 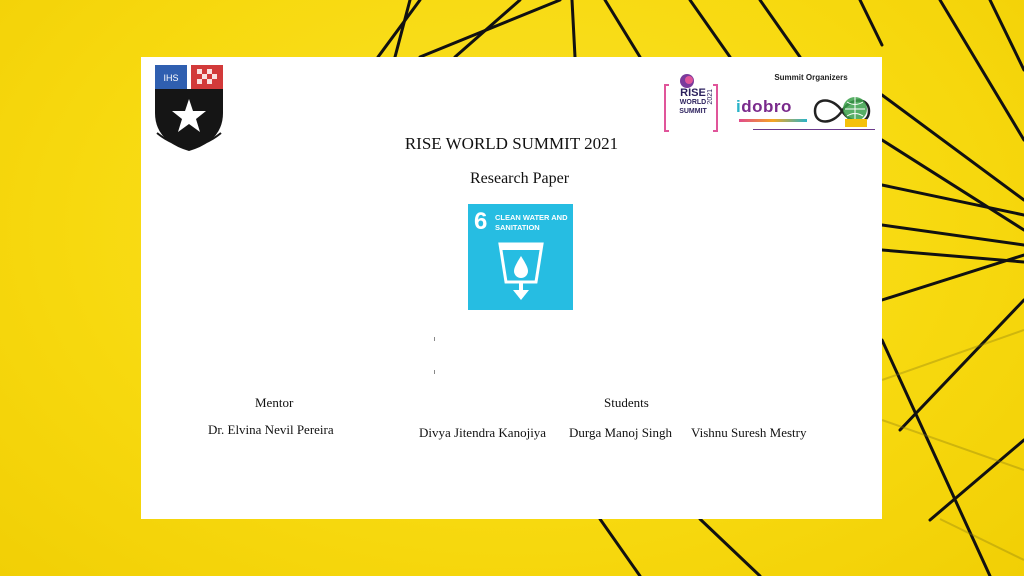 I want to click on sdg-6-tile: 6 CLEAN WATER AND SANITATION, so click(x=520, y=257).